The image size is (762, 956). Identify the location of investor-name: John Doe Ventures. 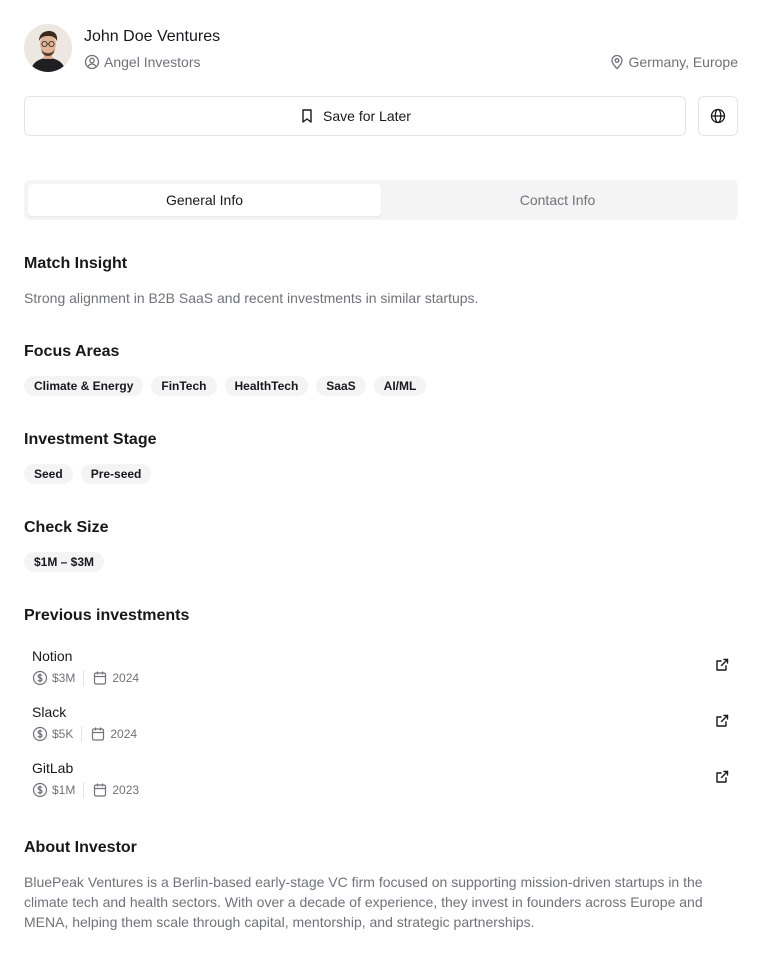
(152, 36).